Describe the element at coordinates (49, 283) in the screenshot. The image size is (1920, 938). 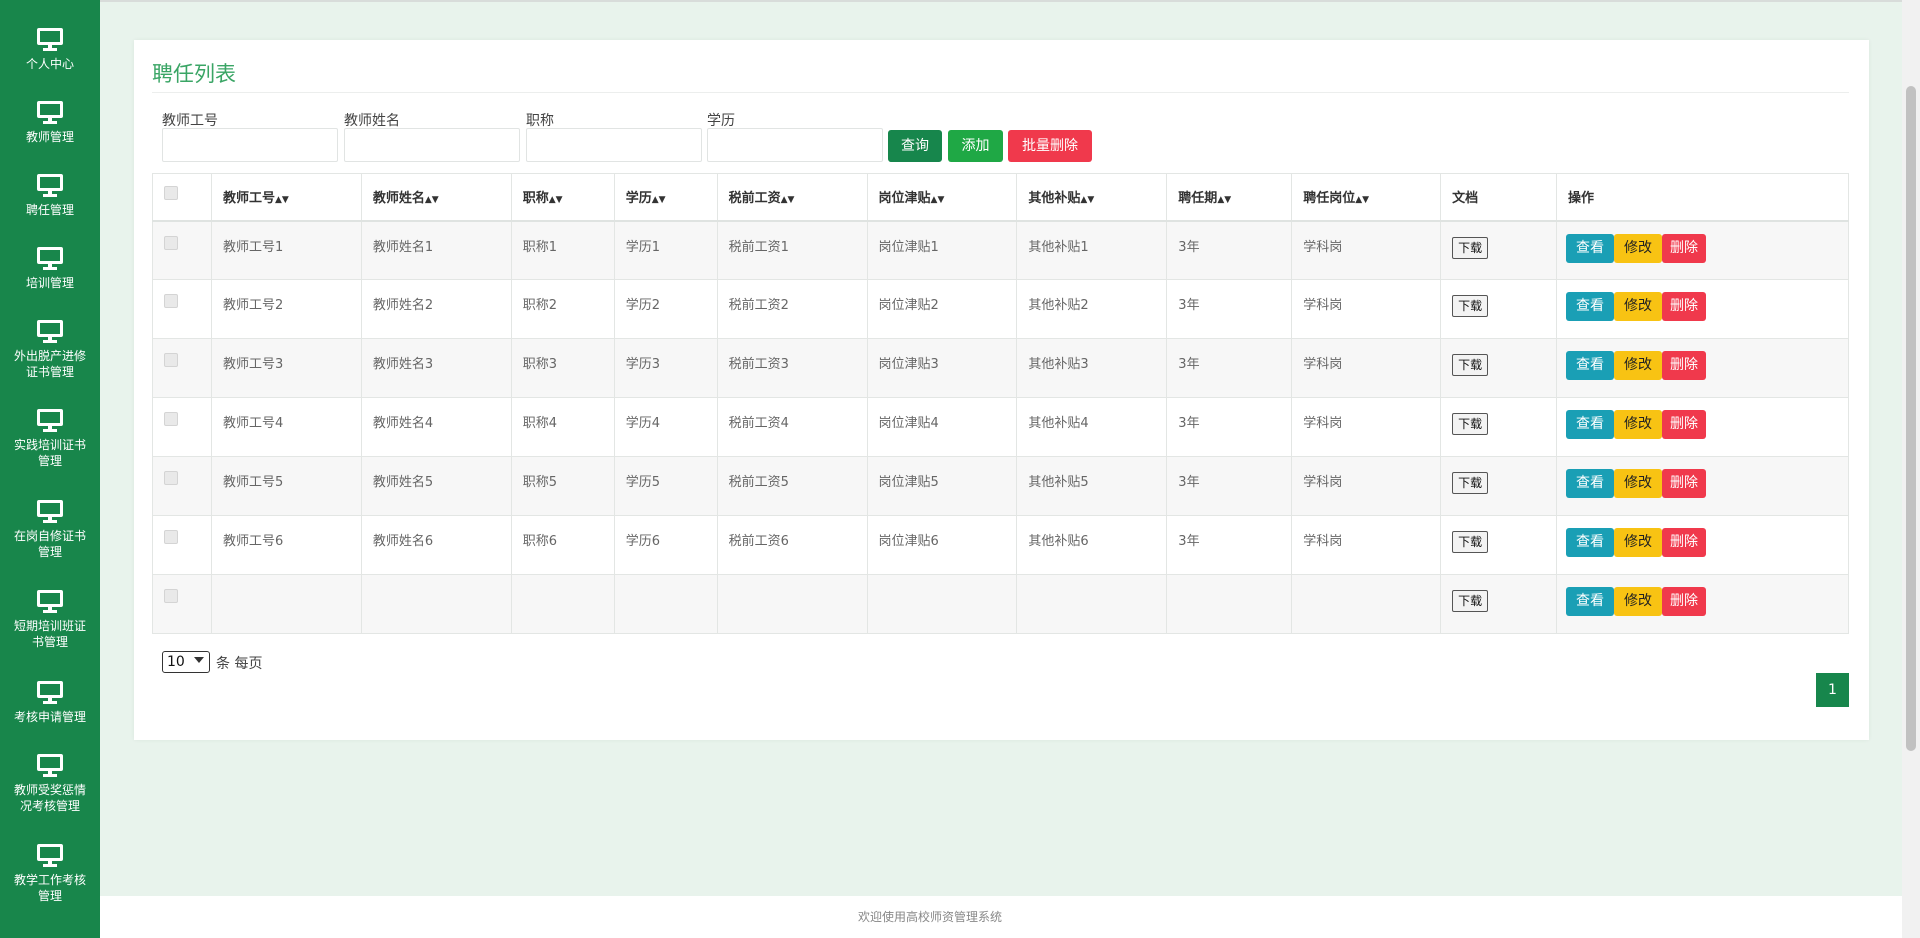
I see `sidebar-item-label: 培训管理` at that location.